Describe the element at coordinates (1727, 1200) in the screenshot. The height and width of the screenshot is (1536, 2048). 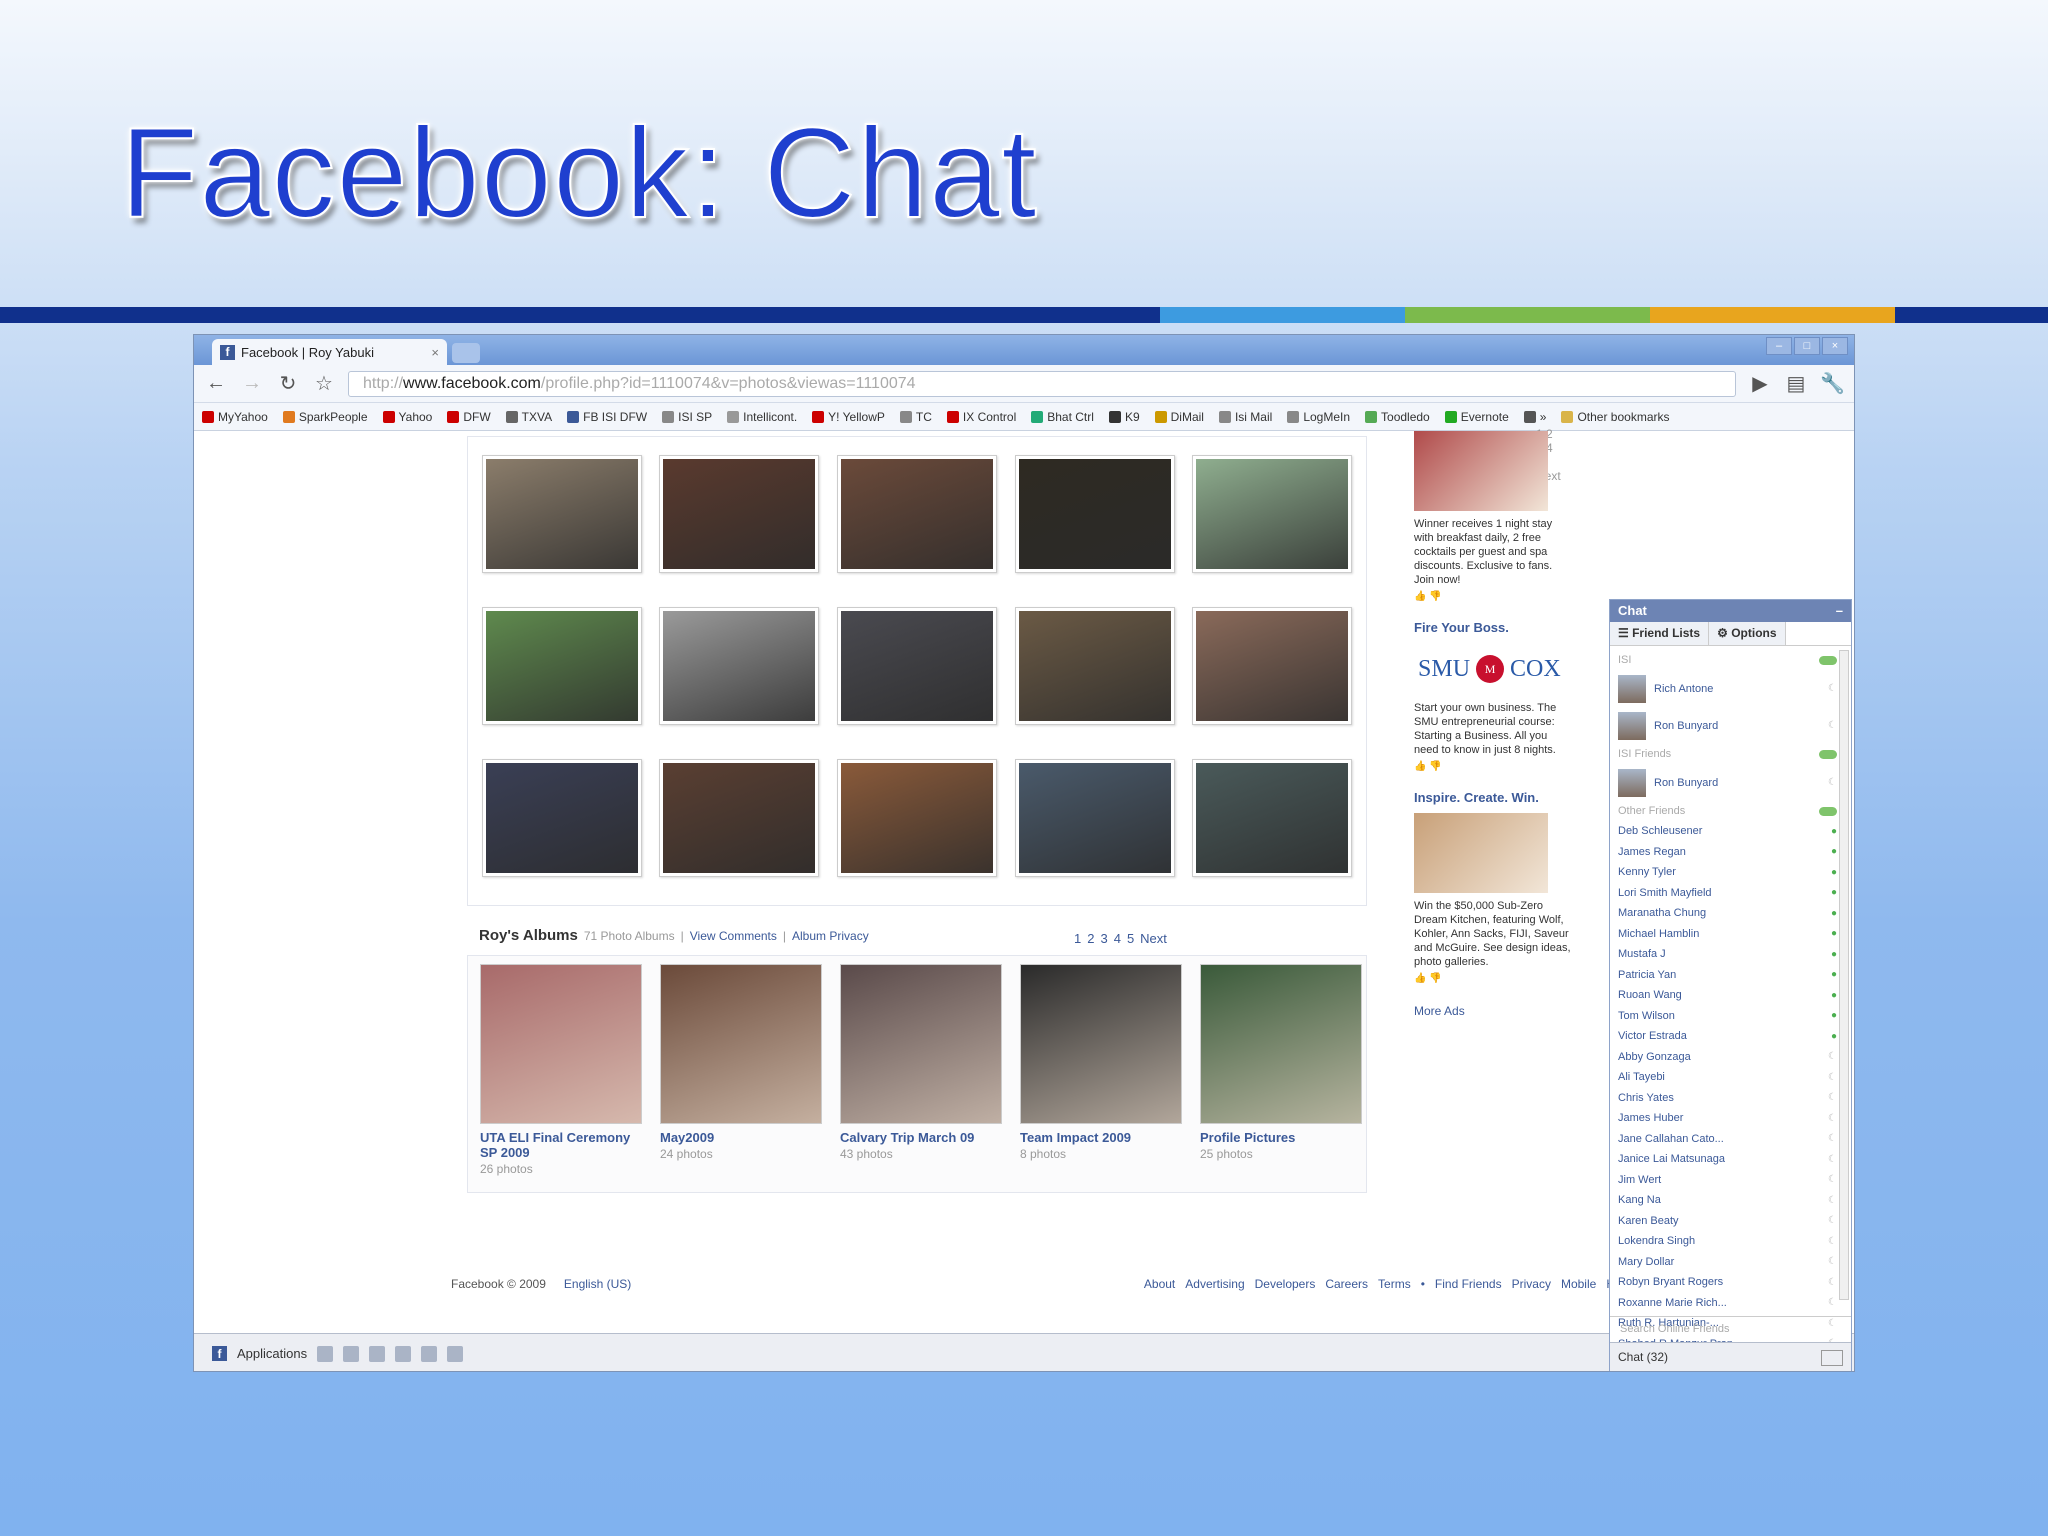
I see `chat-friend: Kang Na ☾` at that location.